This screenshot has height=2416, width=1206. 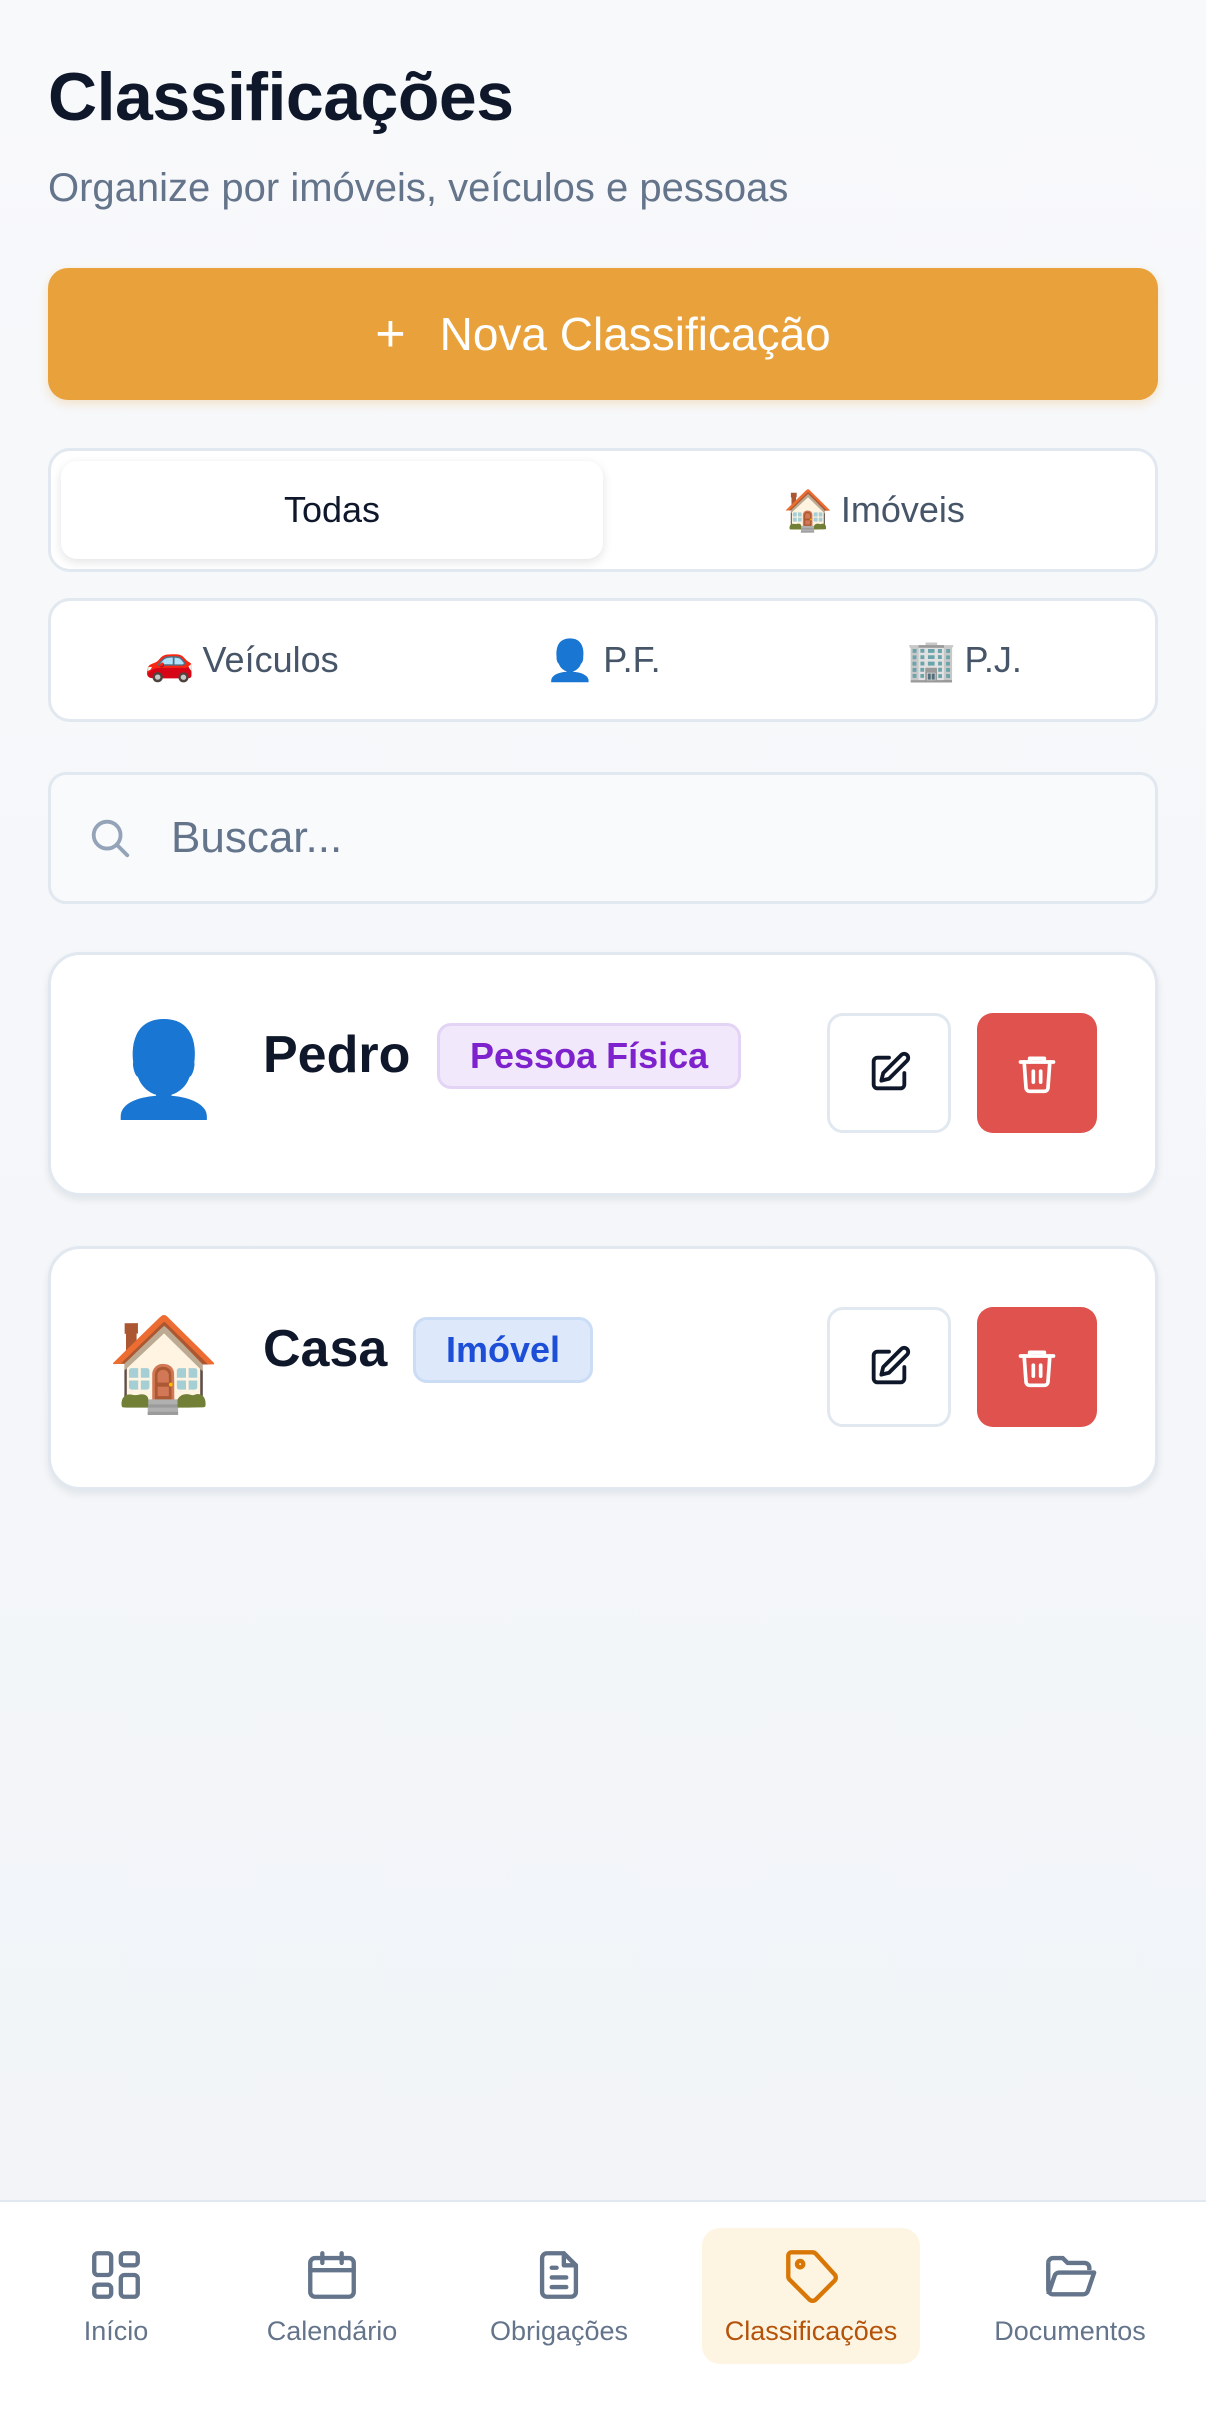 I want to click on nav-item-obrigacoes: Obrigações, so click(x=559, y=2296).